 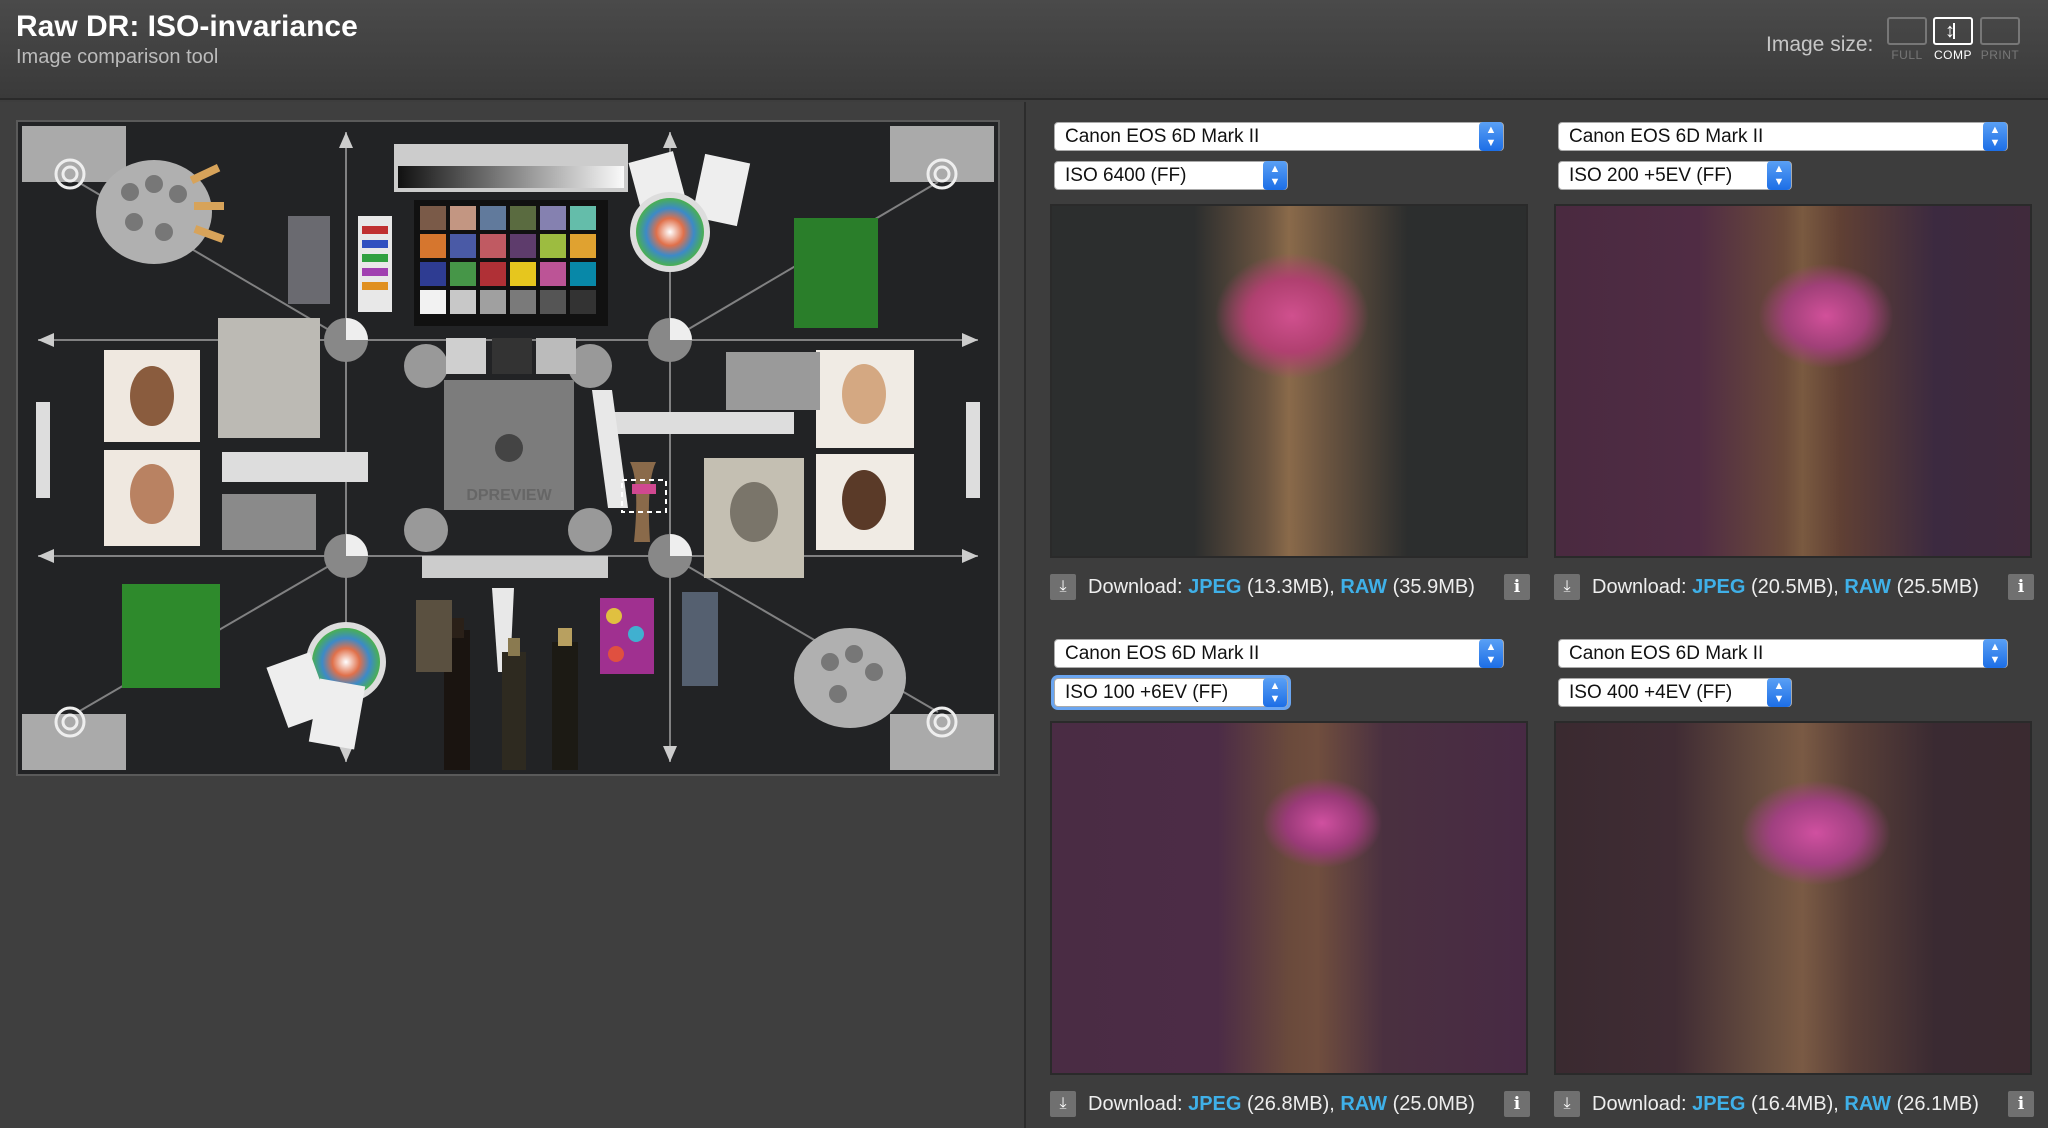 What do you see at coordinates (1025, 615) in the screenshot?
I see `panel-divider` at bounding box center [1025, 615].